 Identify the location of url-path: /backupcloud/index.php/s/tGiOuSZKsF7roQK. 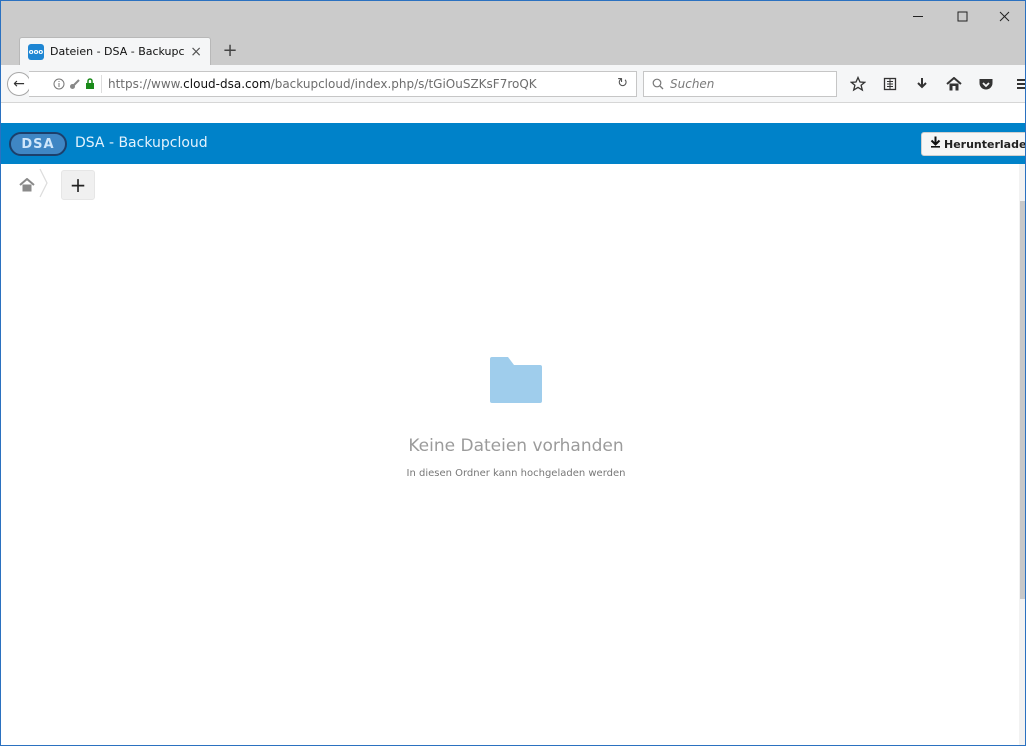
(403, 84).